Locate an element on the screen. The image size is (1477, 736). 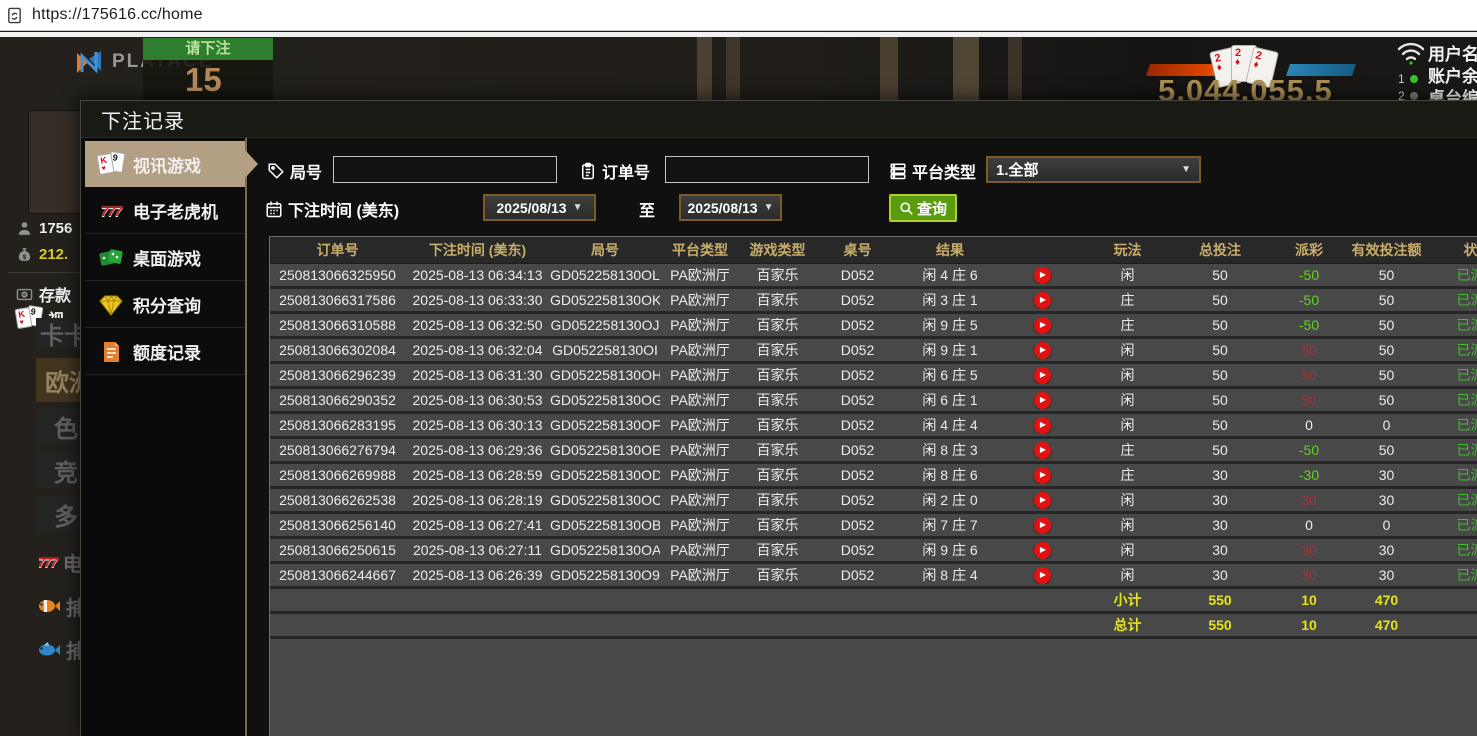
tab-table-games: 桌面游戏 is located at coordinates (165, 258).